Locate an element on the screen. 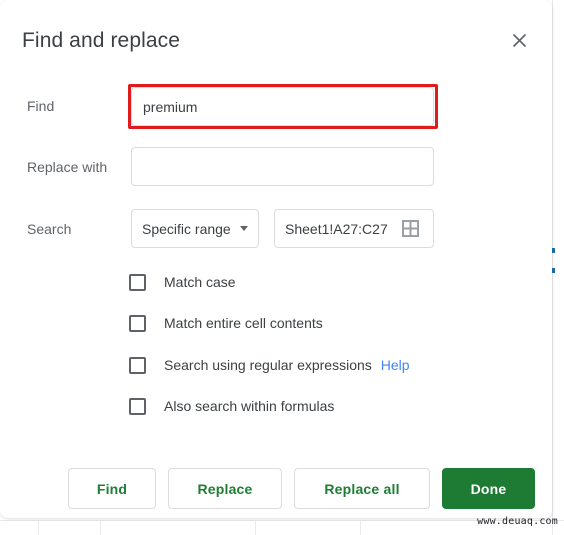 This screenshot has width=564, height=535. option-label: Search using regular expressions is located at coordinates (268, 365).